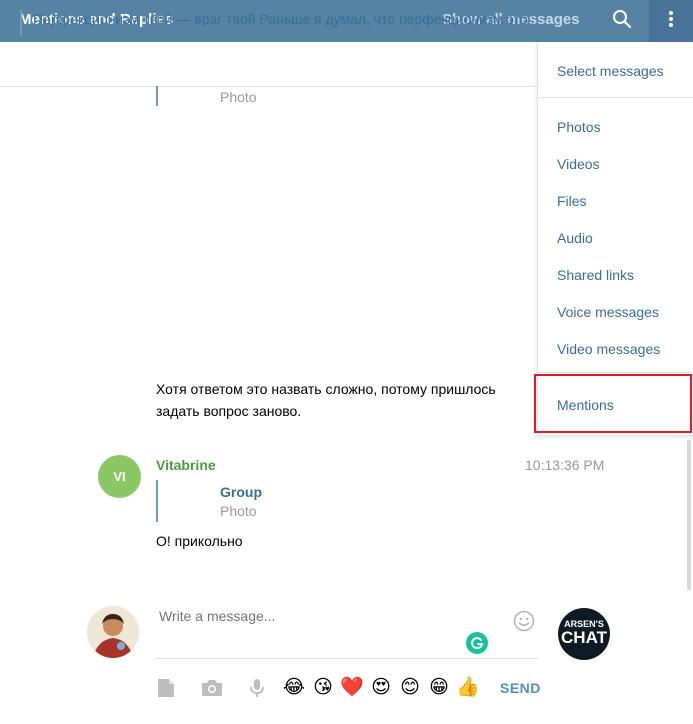 This screenshot has height=724, width=693. I want to click on more-menu-button, so click(671, 21).